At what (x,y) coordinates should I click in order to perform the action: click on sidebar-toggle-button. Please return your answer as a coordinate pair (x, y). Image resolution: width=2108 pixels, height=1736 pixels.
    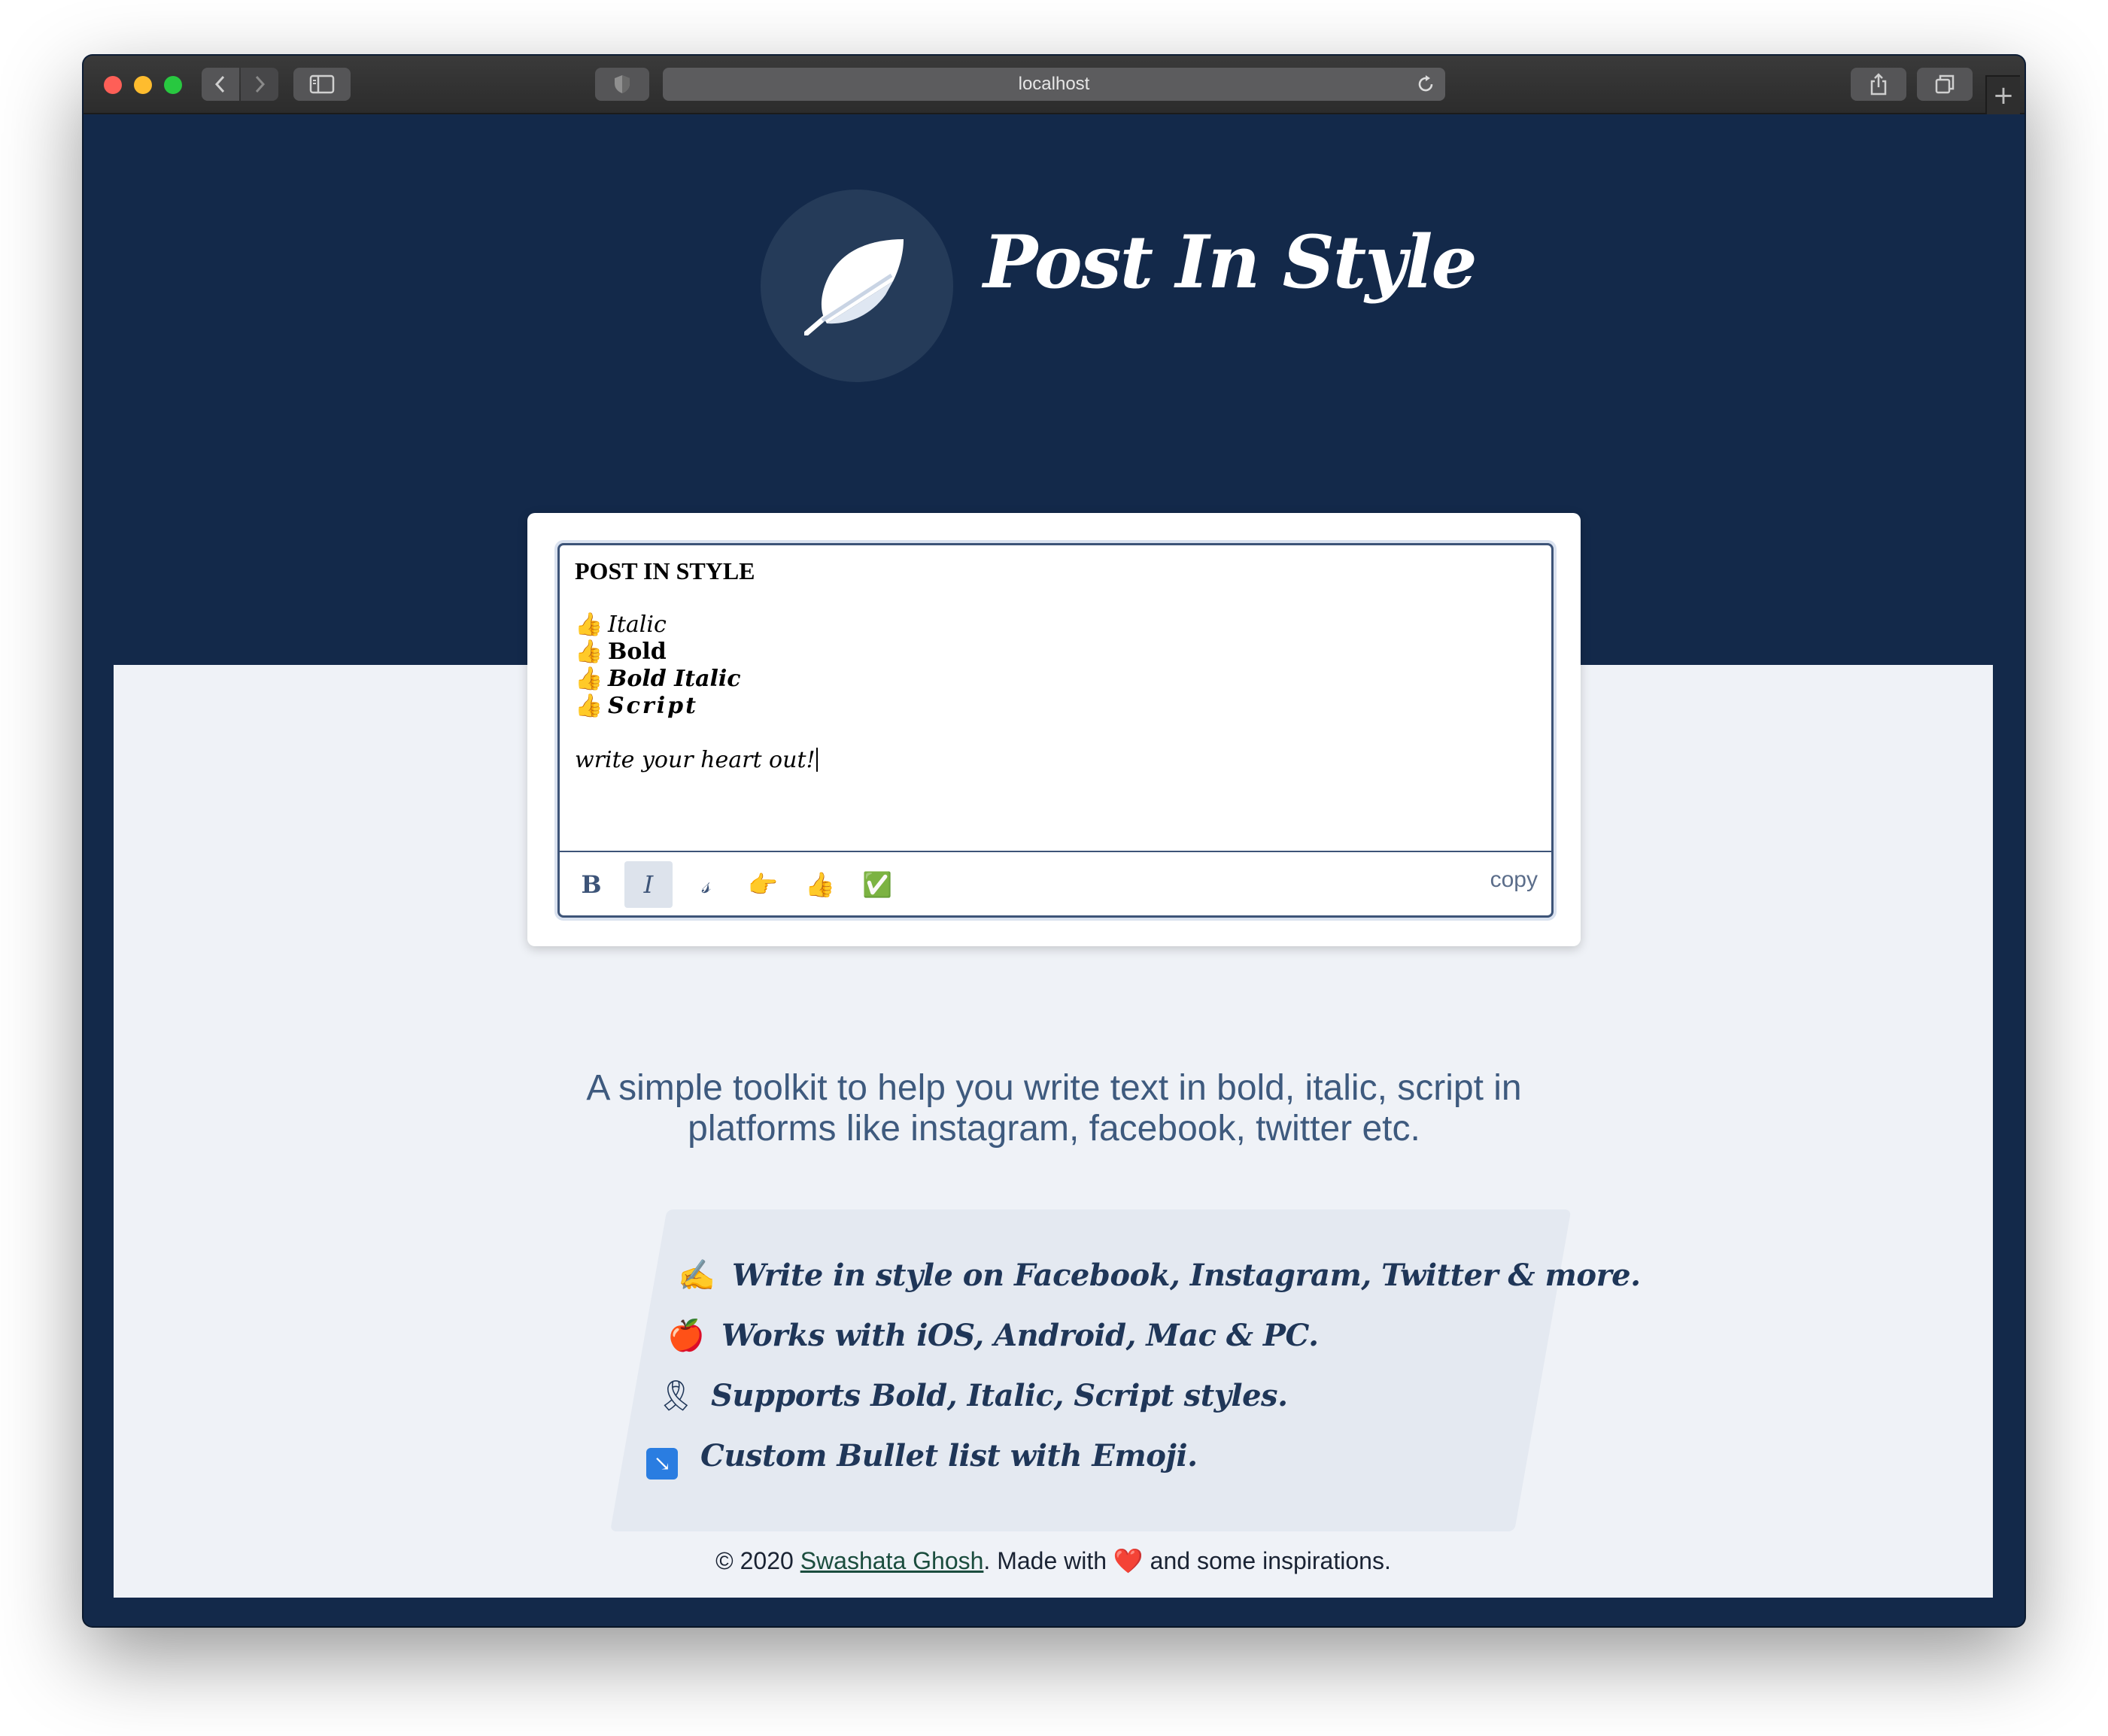
    Looking at the image, I should click on (322, 84).